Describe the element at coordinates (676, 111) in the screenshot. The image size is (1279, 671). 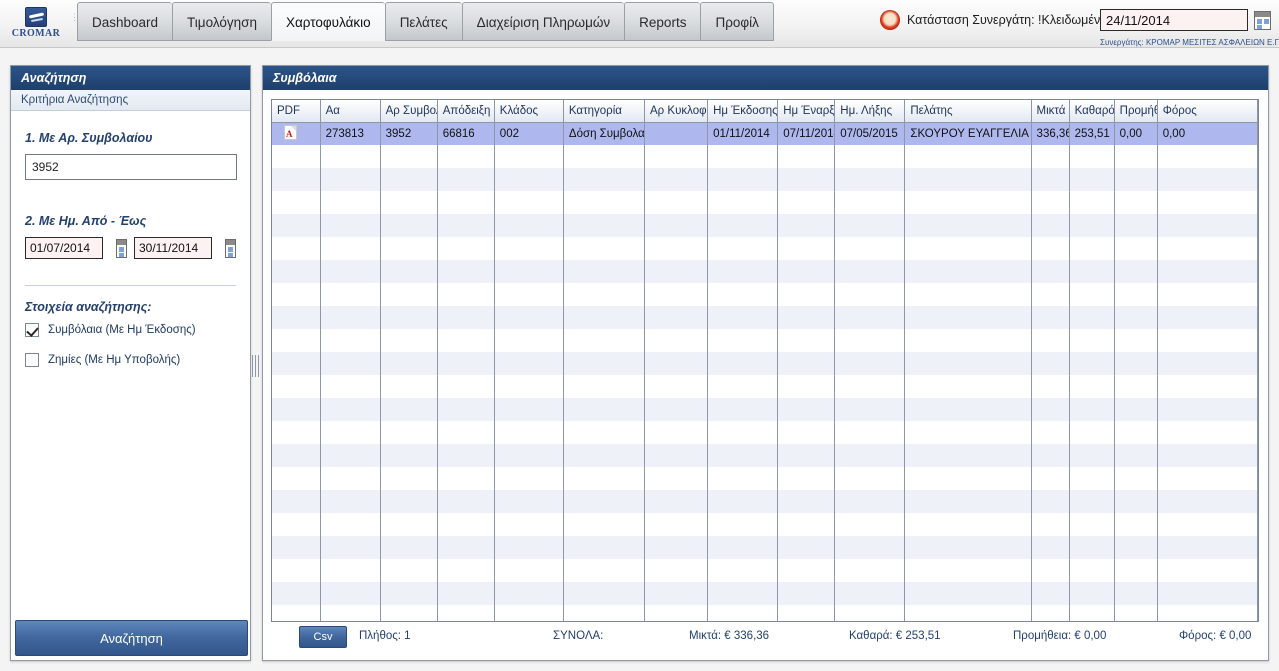
I see `grid-header-cell: Αρ Κυκλοφο` at that location.